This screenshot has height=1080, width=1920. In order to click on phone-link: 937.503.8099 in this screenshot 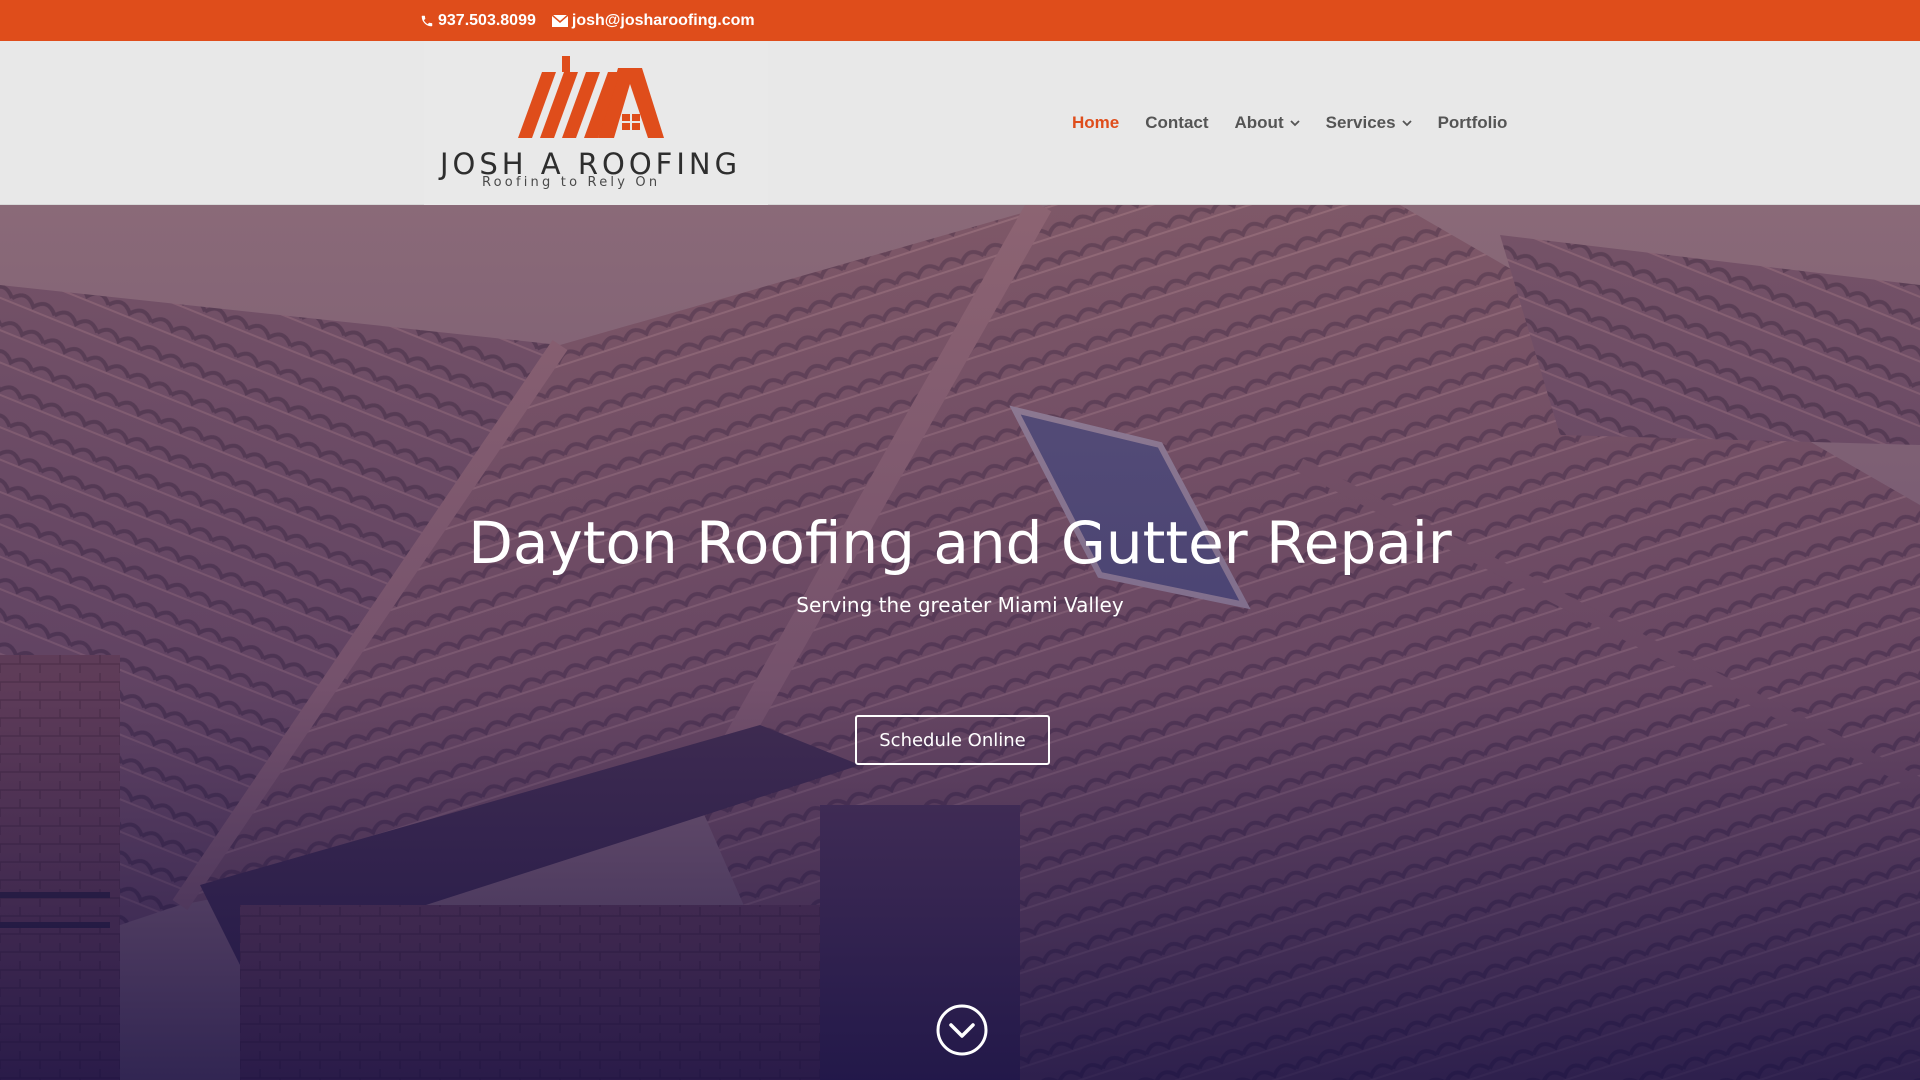, I will do `click(478, 21)`.